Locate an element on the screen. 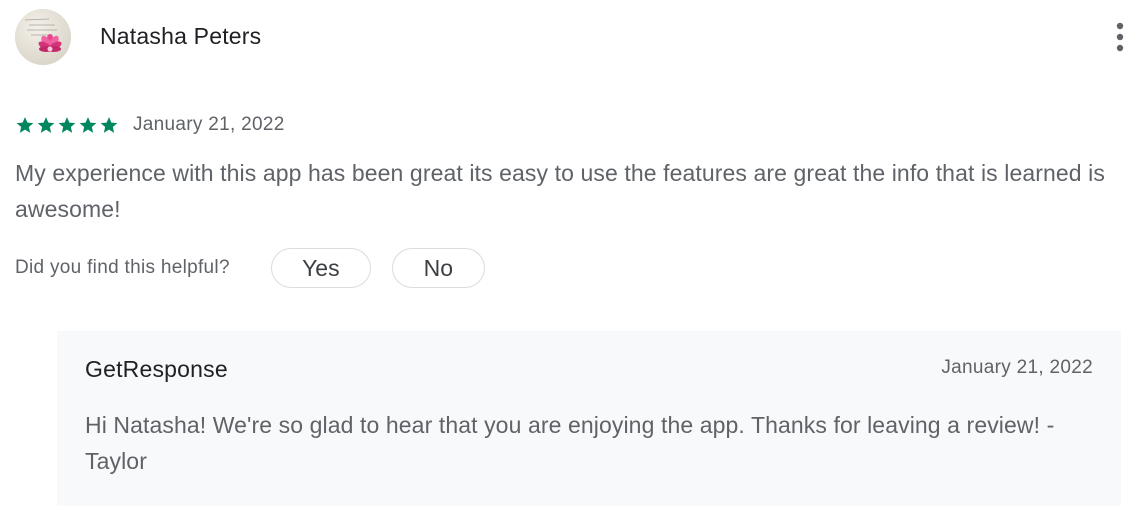 Image resolution: width=1148 pixels, height=522 pixels. more-options-button is located at coordinates (1120, 37).